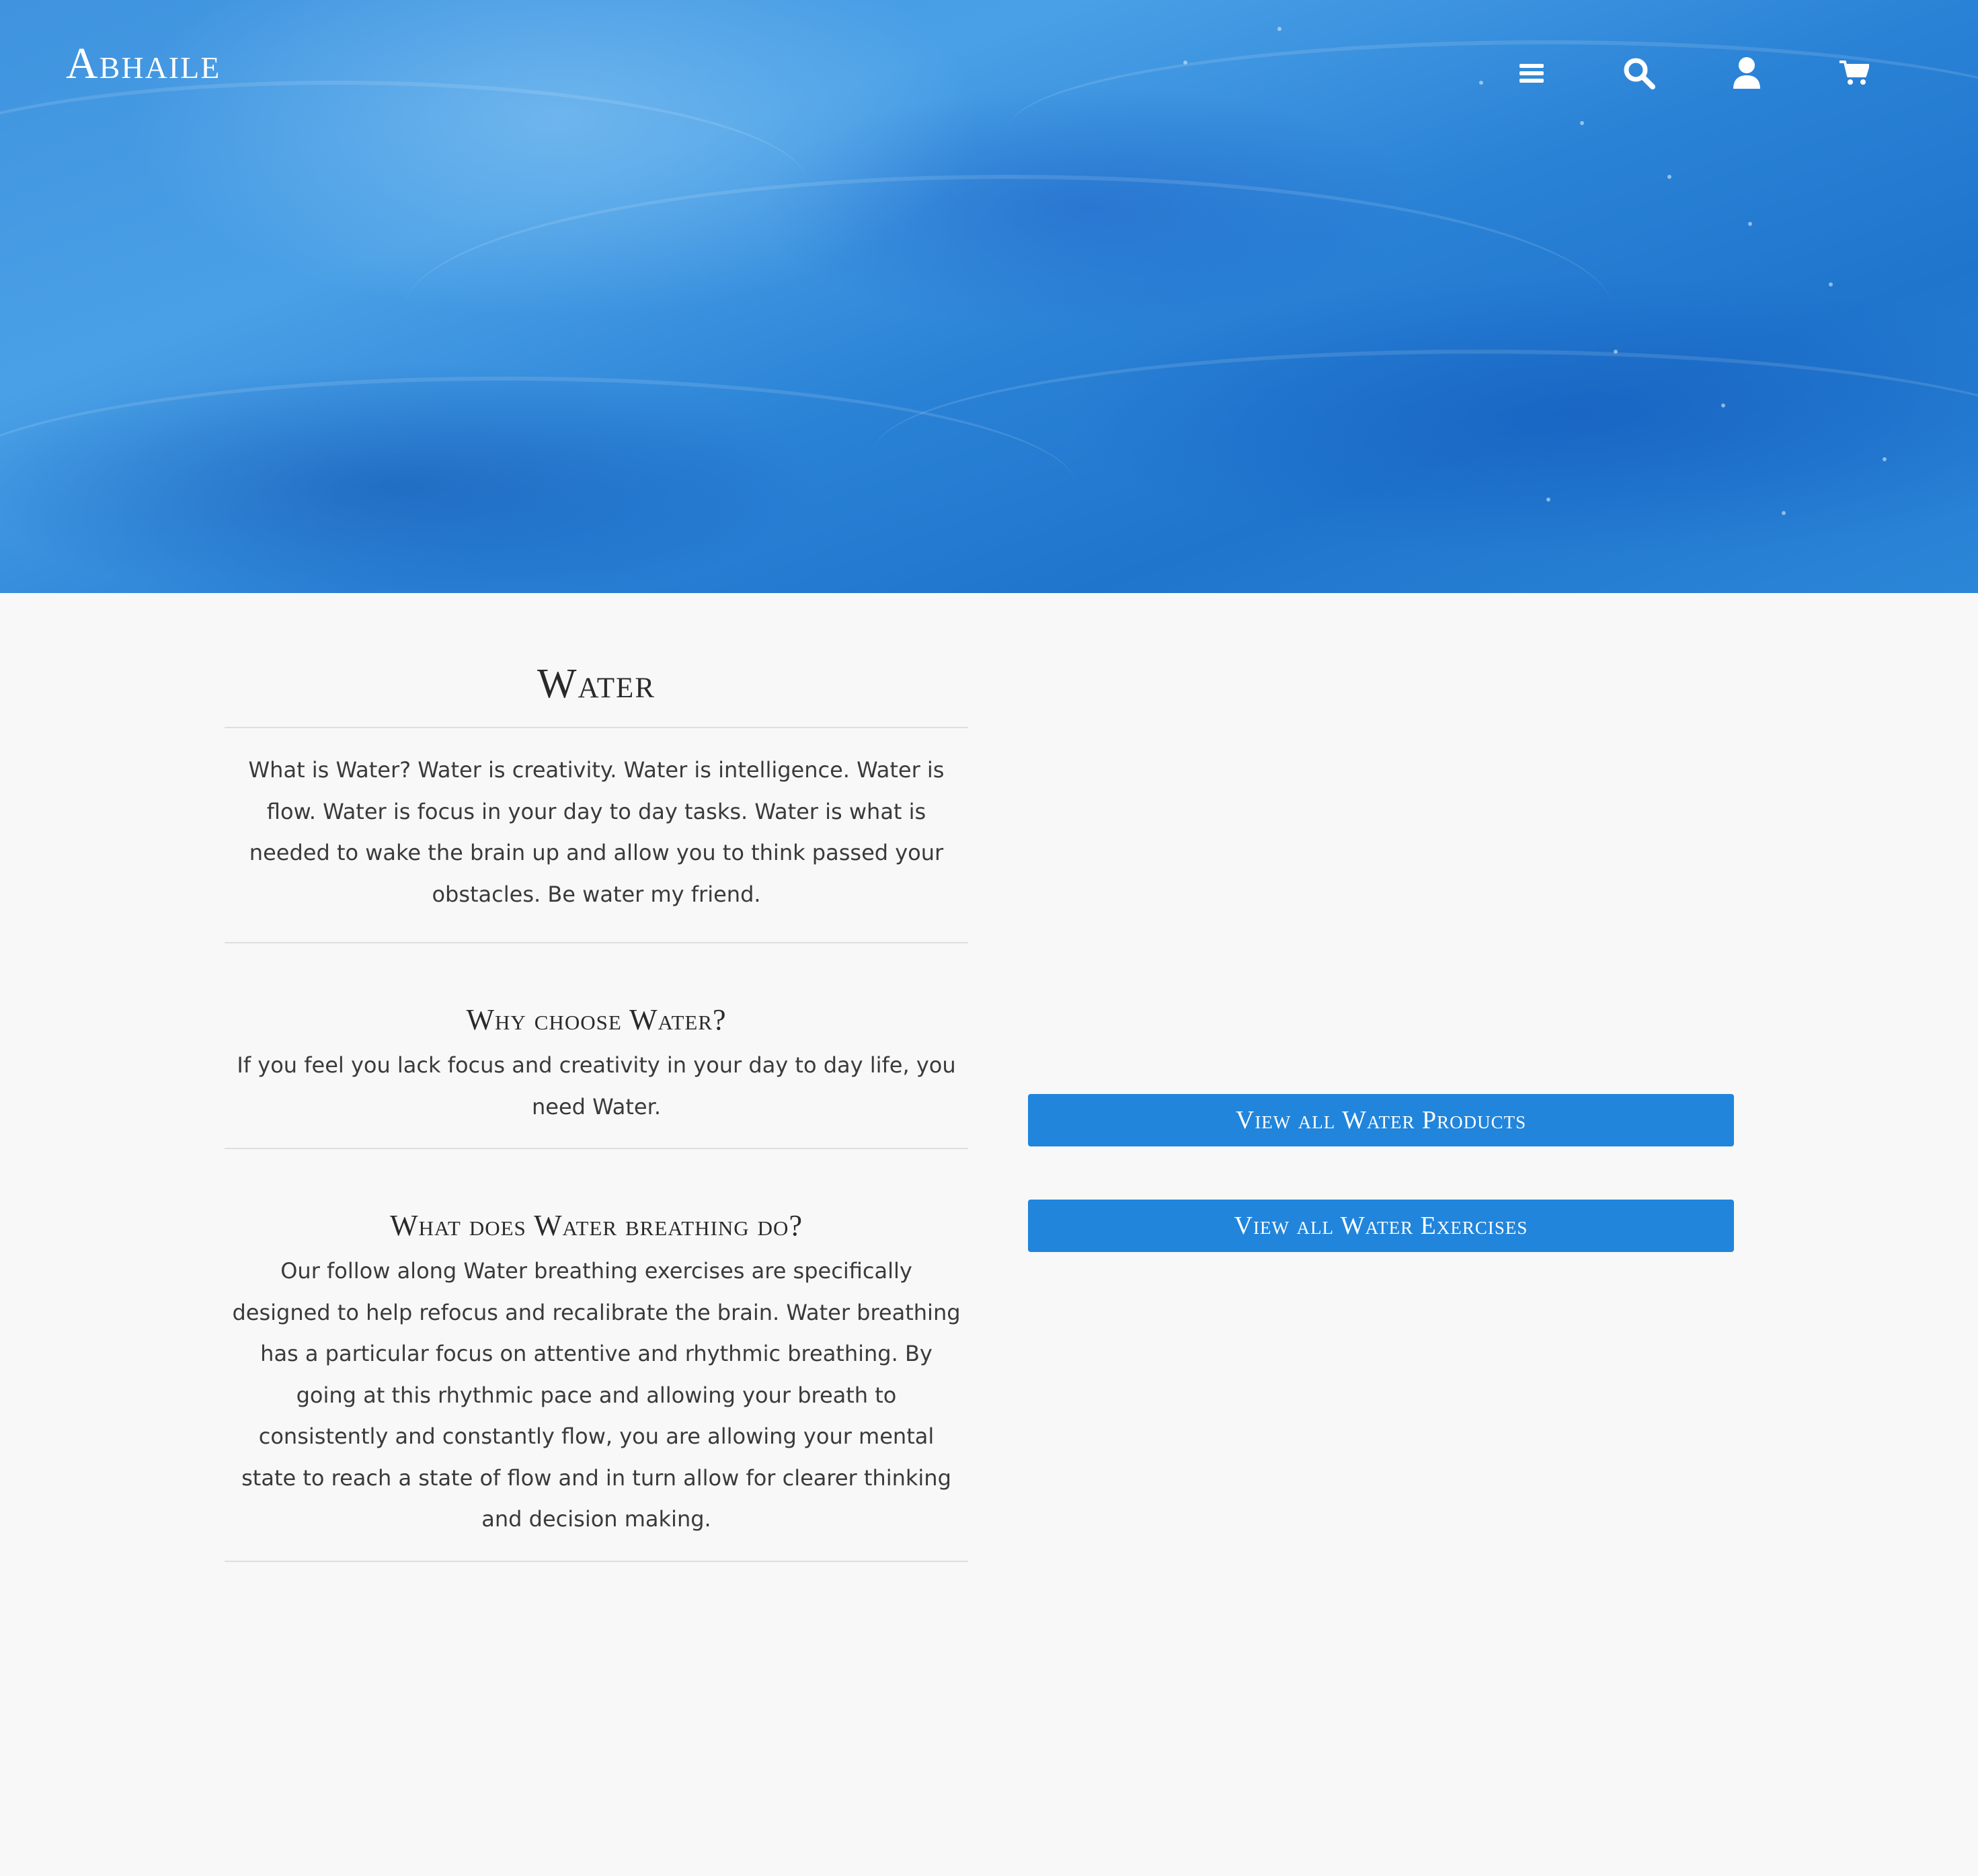 The height and width of the screenshot is (1876, 1978). What do you see at coordinates (1639, 73) in the screenshot?
I see `search-icon` at bounding box center [1639, 73].